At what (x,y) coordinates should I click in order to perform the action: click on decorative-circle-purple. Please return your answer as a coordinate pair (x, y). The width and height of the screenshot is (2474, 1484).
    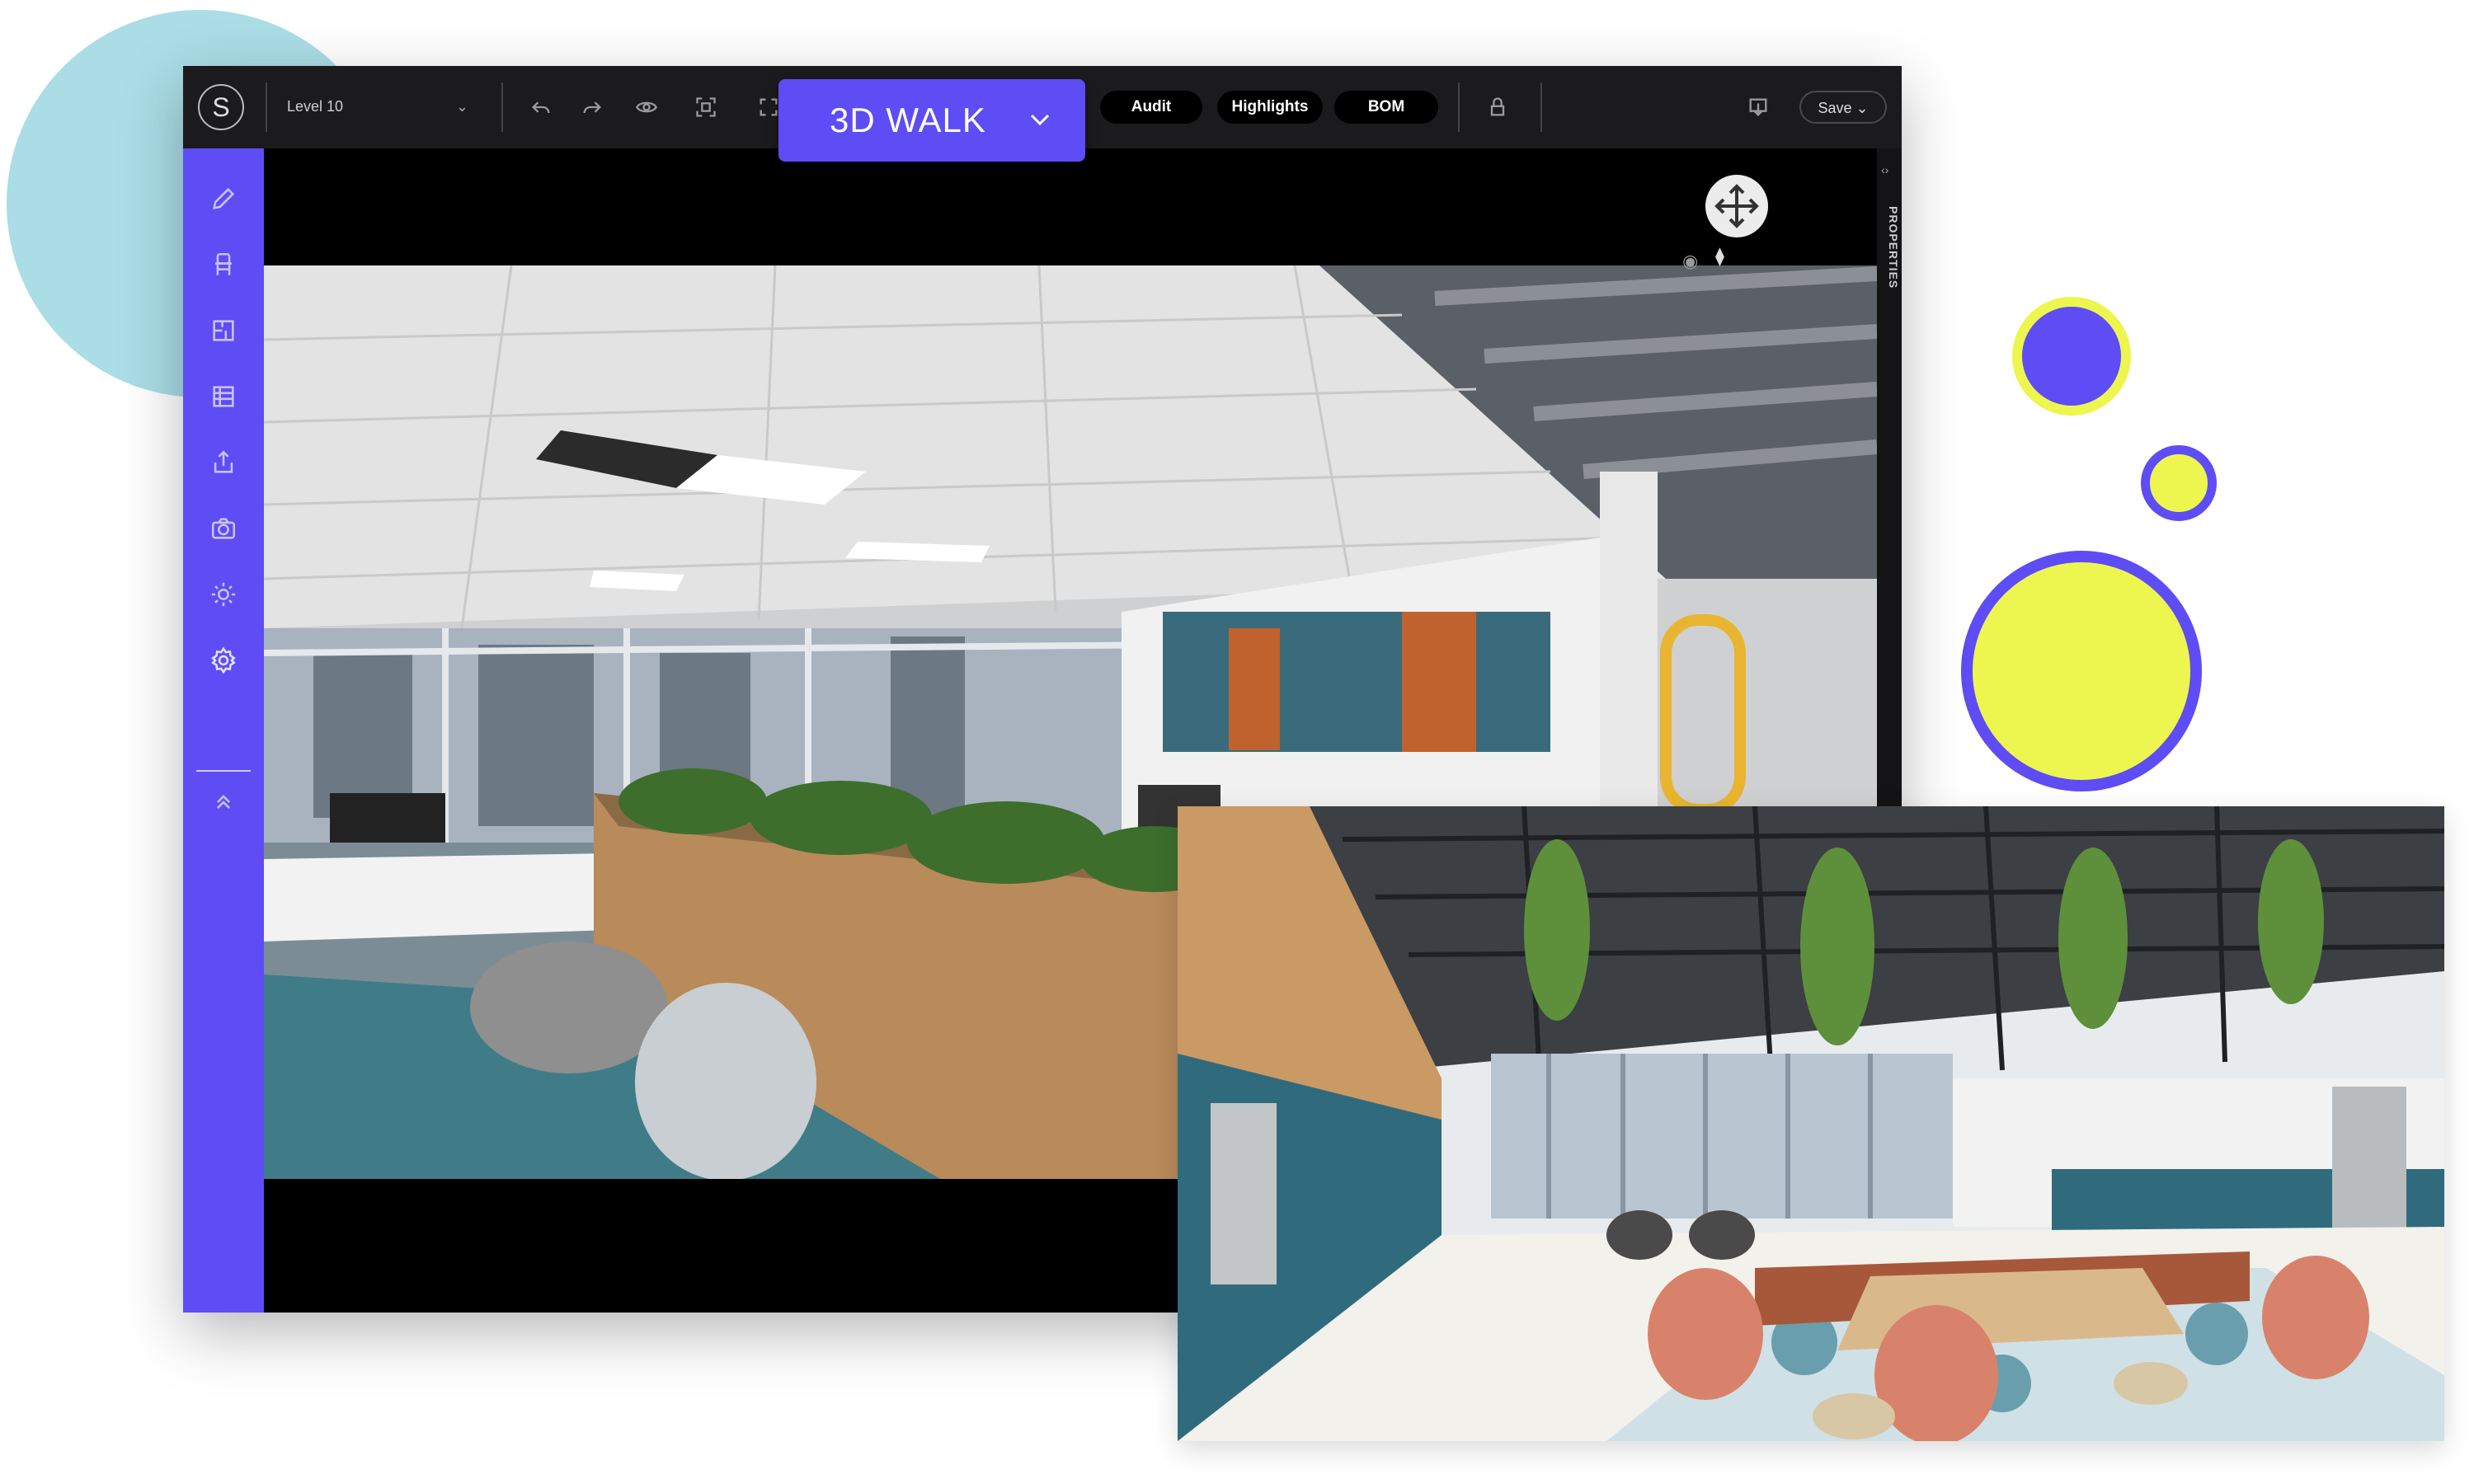
    Looking at the image, I should click on (2071, 356).